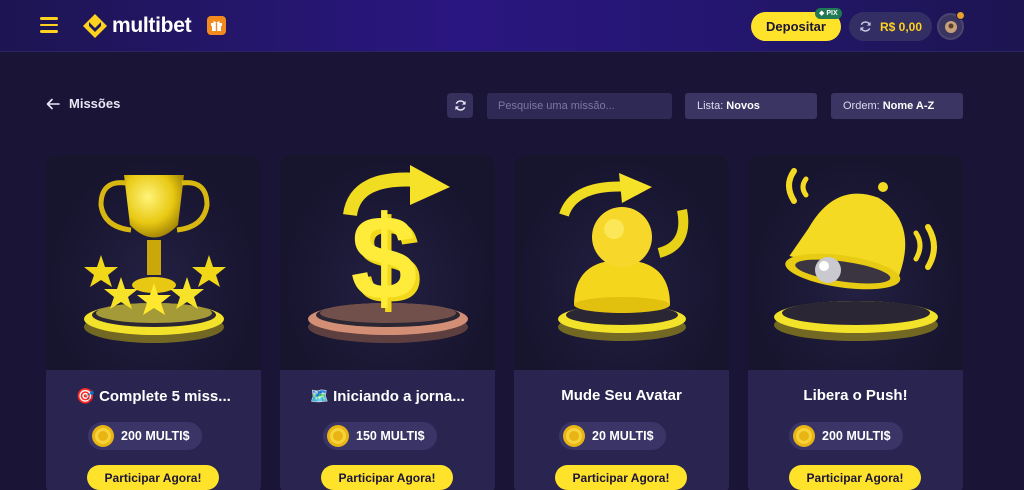 The height and width of the screenshot is (490, 1024). Describe the element at coordinates (855, 262) in the screenshot. I see `bell-icon` at that location.